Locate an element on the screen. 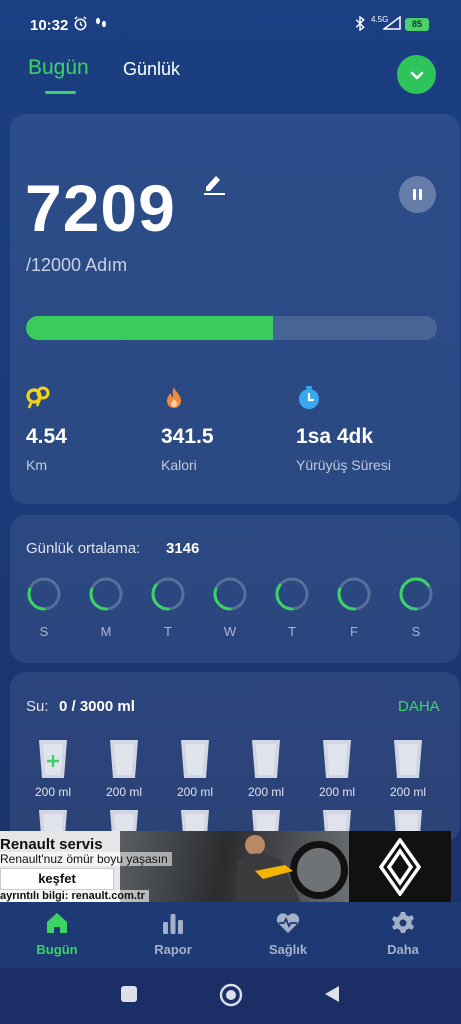 This screenshot has height=1024, width=461. battery-indicator: 85 is located at coordinates (417, 24).